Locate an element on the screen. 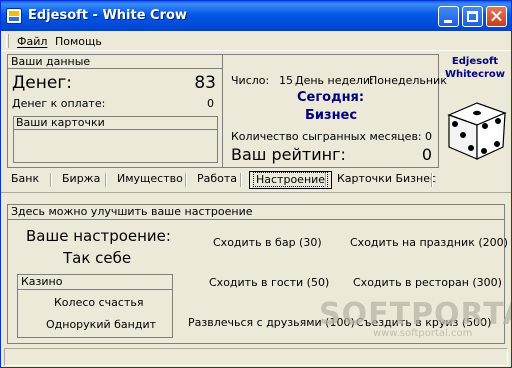 This screenshot has width=512, height=368. menu-grip is located at coordinates (7, 41).